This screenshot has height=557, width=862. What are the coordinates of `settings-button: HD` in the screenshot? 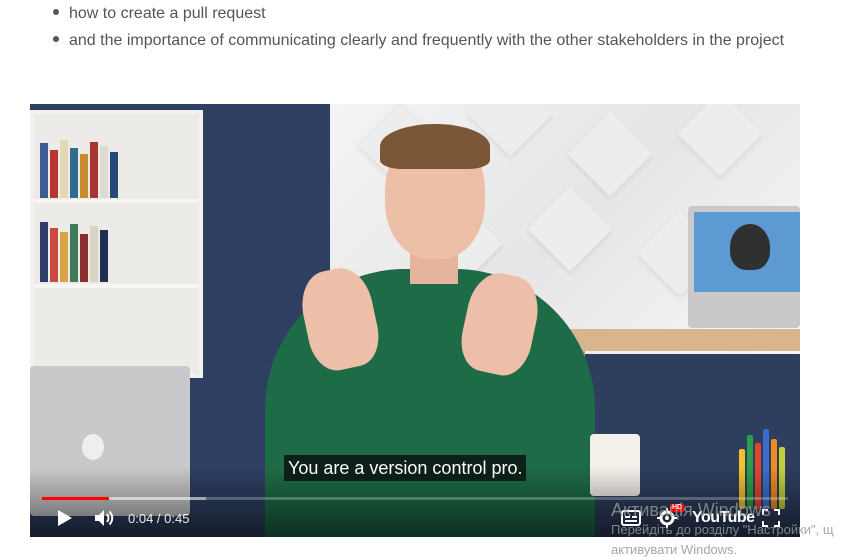 It's located at (669, 518).